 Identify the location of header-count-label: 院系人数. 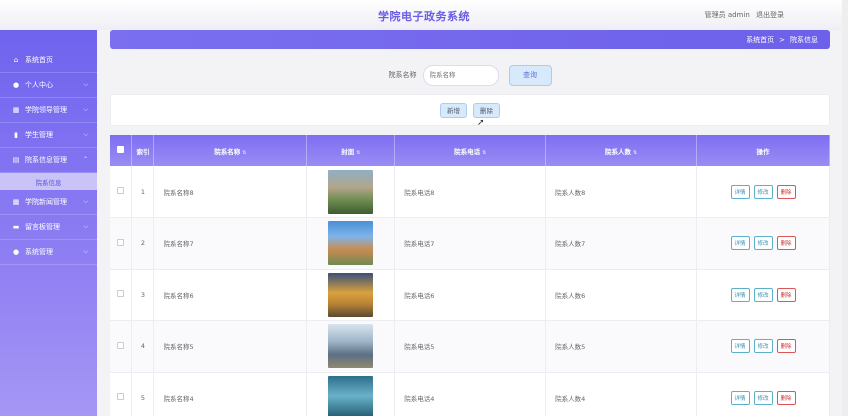
(618, 151).